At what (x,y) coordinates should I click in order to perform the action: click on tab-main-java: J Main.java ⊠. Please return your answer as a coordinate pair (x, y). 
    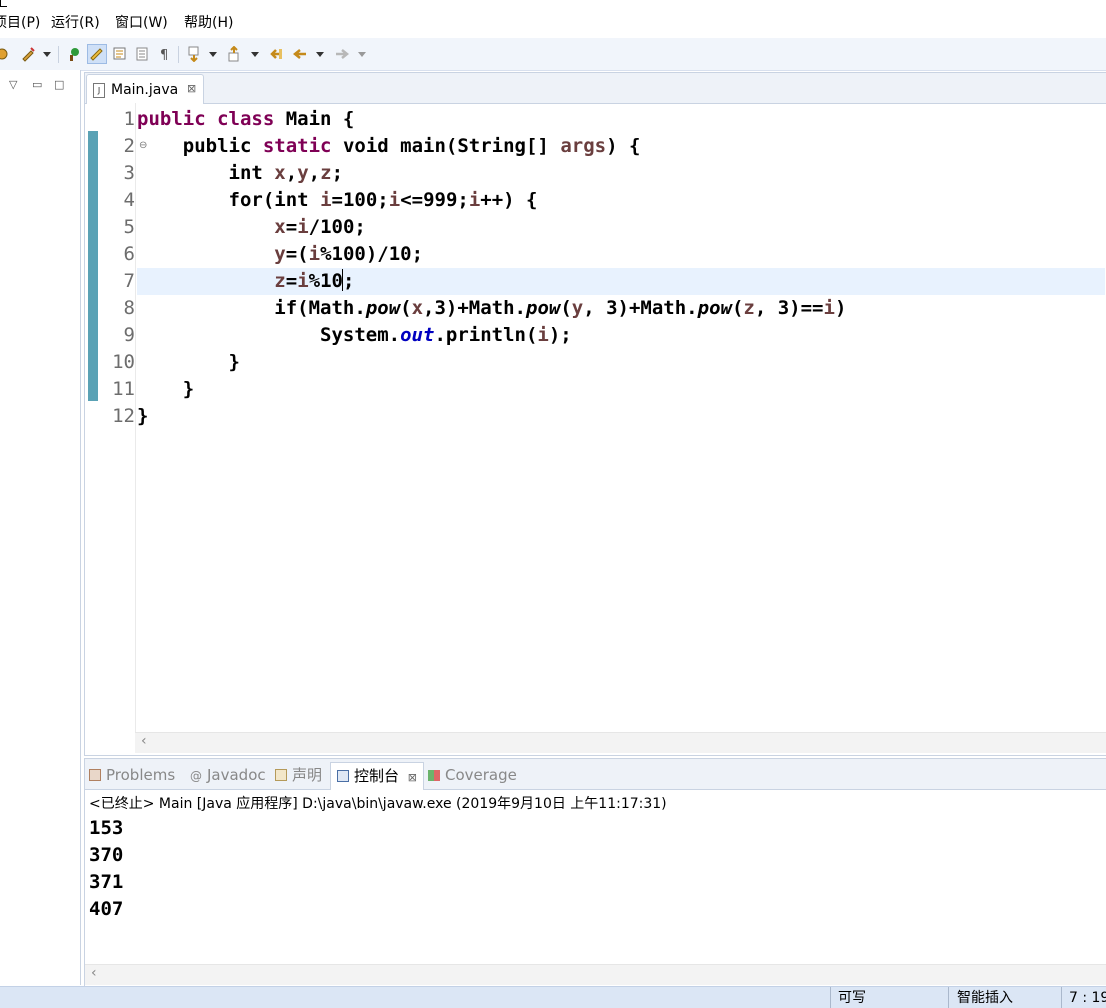
    Looking at the image, I should click on (145, 89).